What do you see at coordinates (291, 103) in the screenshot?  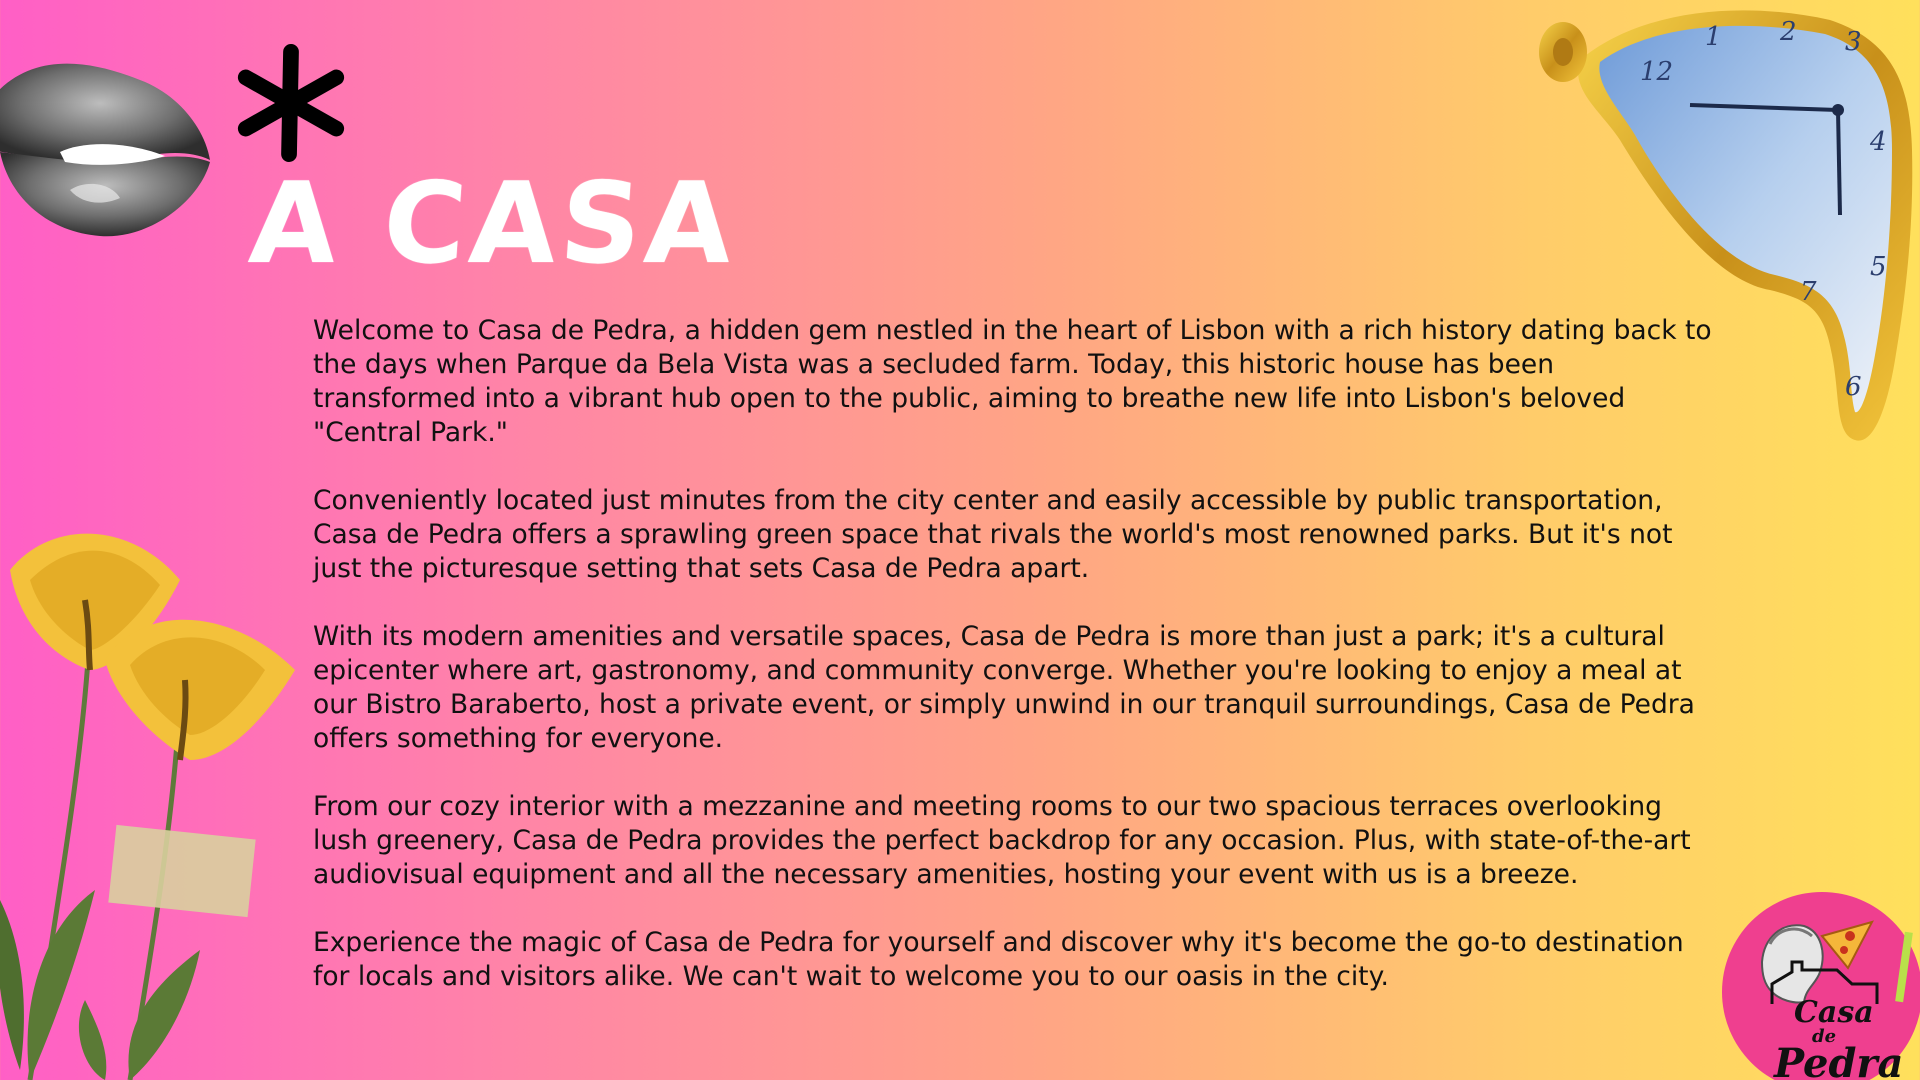 I see `asterisk-icon` at bounding box center [291, 103].